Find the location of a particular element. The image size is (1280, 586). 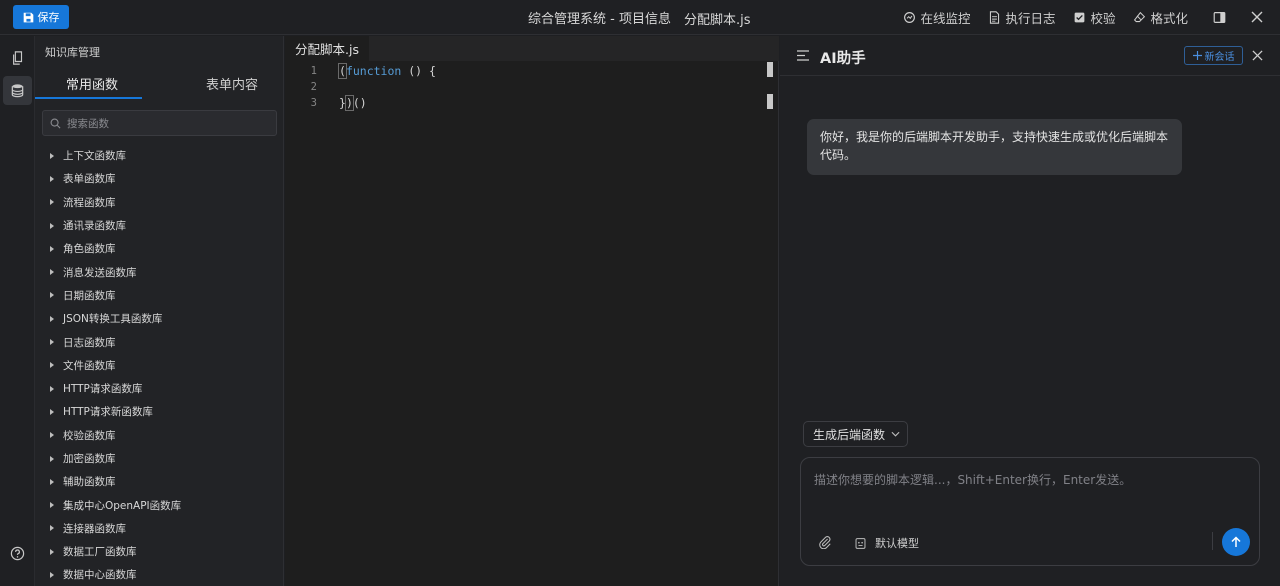

tree-item-label: 辅助函数库 is located at coordinates (89, 482).